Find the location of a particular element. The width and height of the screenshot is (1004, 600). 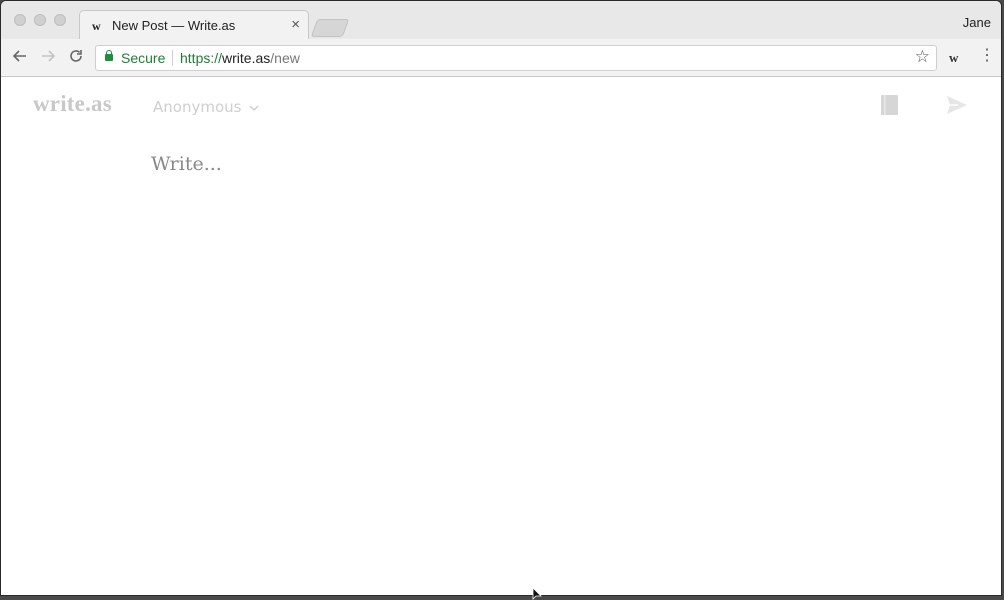

back-button is located at coordinates (20, 57).